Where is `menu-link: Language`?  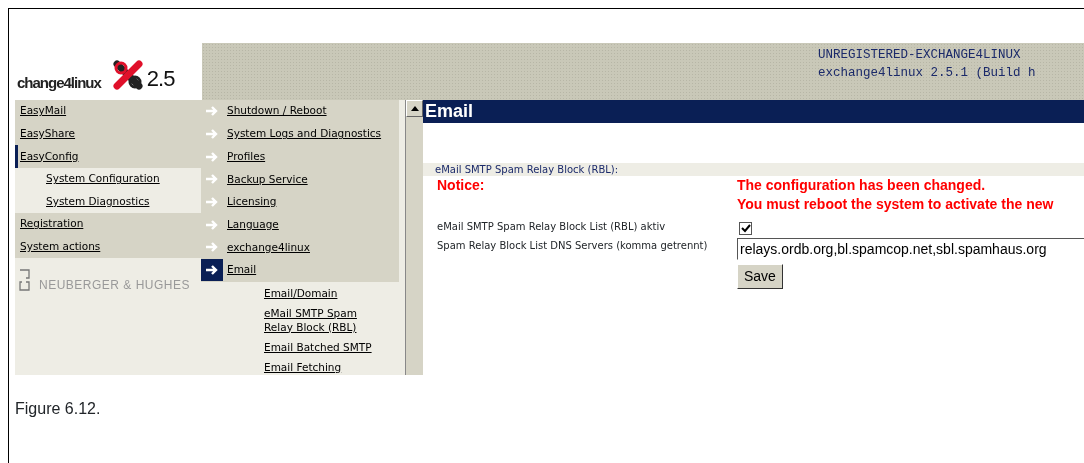
menu-link: Language is located at coordinates (253, 224).